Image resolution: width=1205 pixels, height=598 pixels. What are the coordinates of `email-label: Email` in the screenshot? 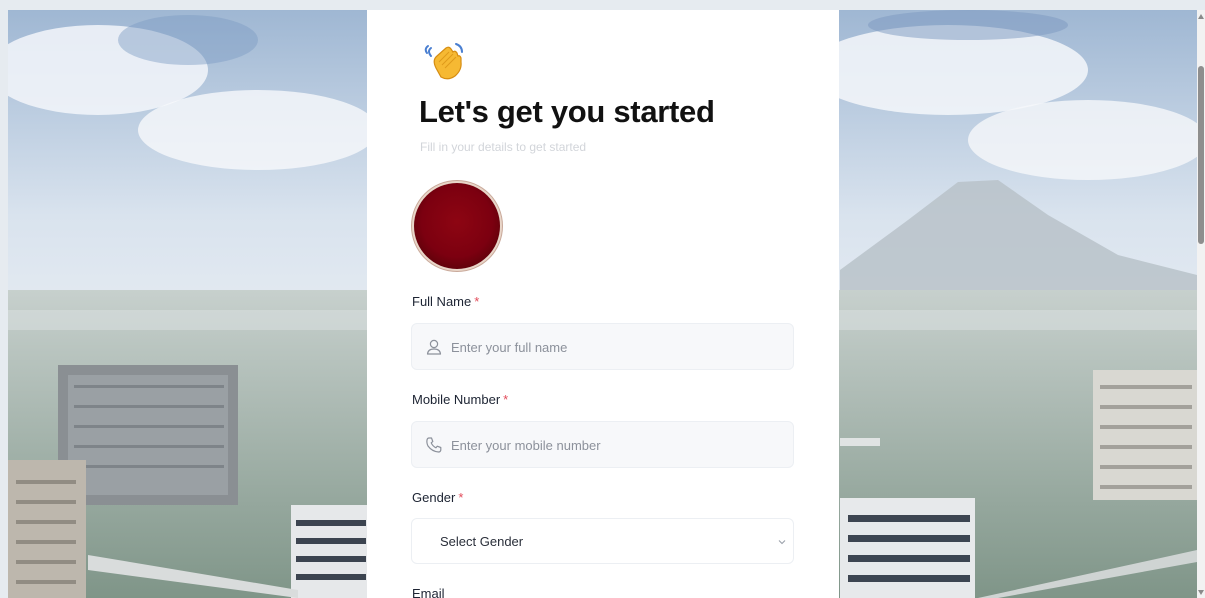 It's located at (428, 592).